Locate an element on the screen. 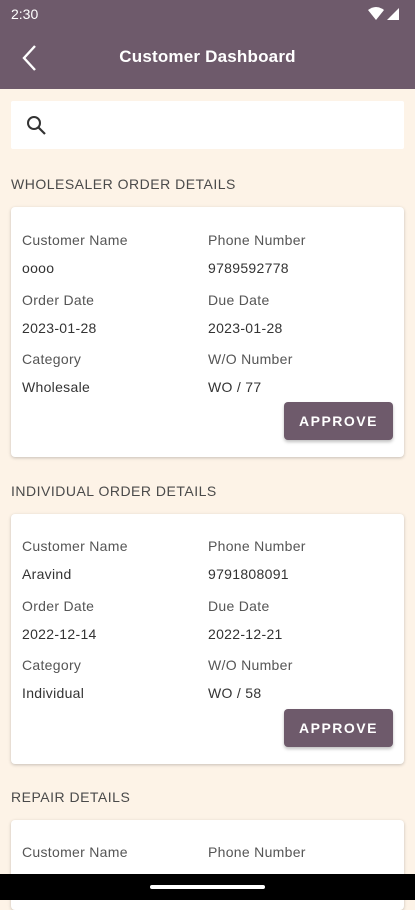 This screenshot has width=415, height=910. category-value: Individual is located at coordinates (53, 693).